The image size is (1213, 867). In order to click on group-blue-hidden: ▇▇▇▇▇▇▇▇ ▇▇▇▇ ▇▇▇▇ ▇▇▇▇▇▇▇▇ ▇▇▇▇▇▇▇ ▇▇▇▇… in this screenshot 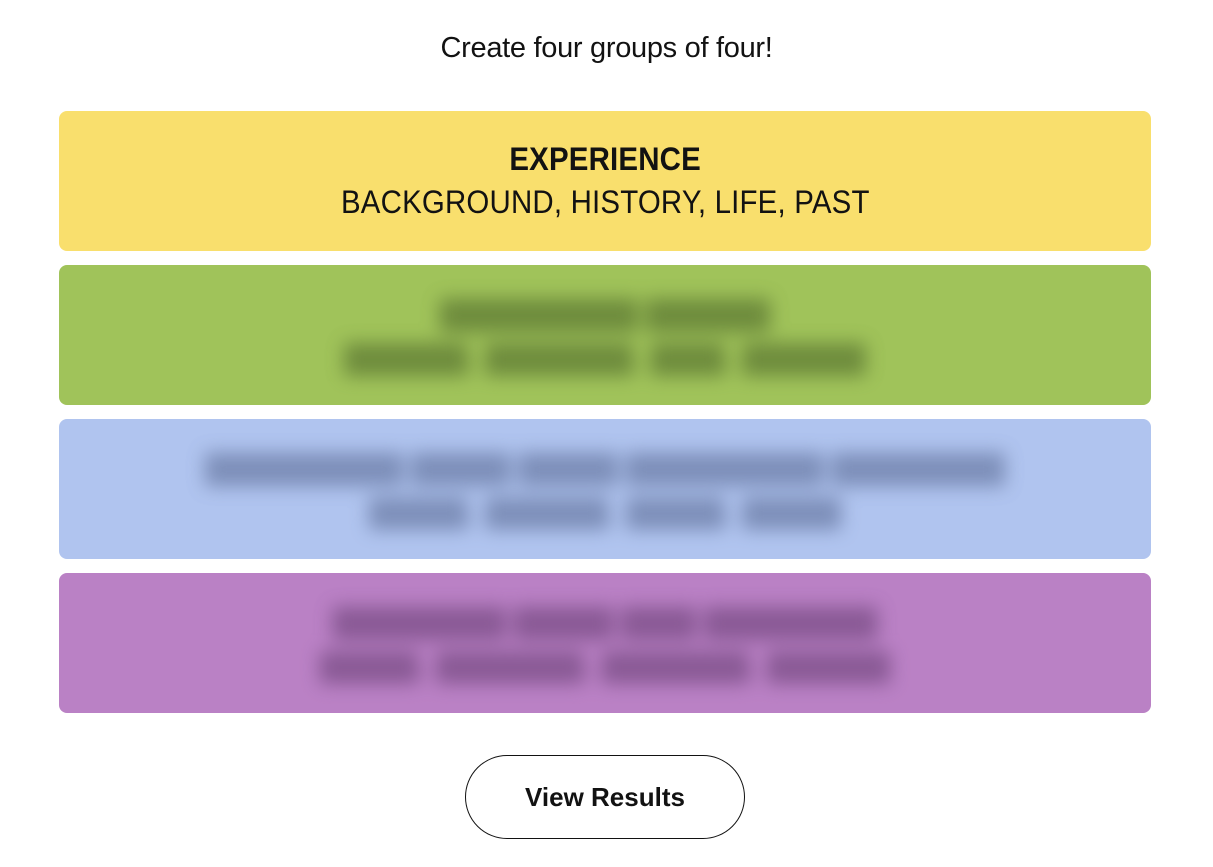, I will do `click(605, 489)`.